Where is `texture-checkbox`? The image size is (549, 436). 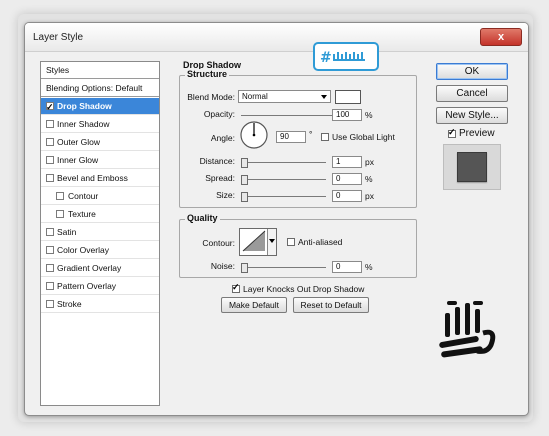
texture-checkbox is located at coordinates (60, 214).